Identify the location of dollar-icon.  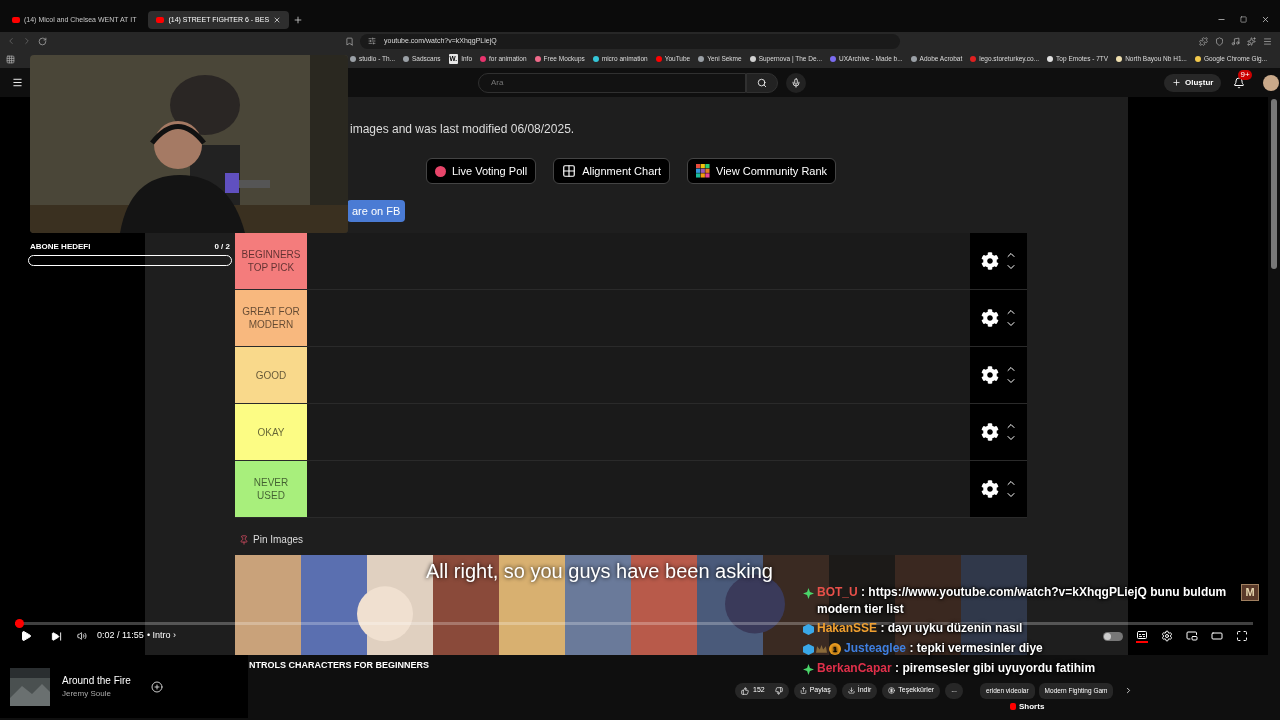
(892, 690).